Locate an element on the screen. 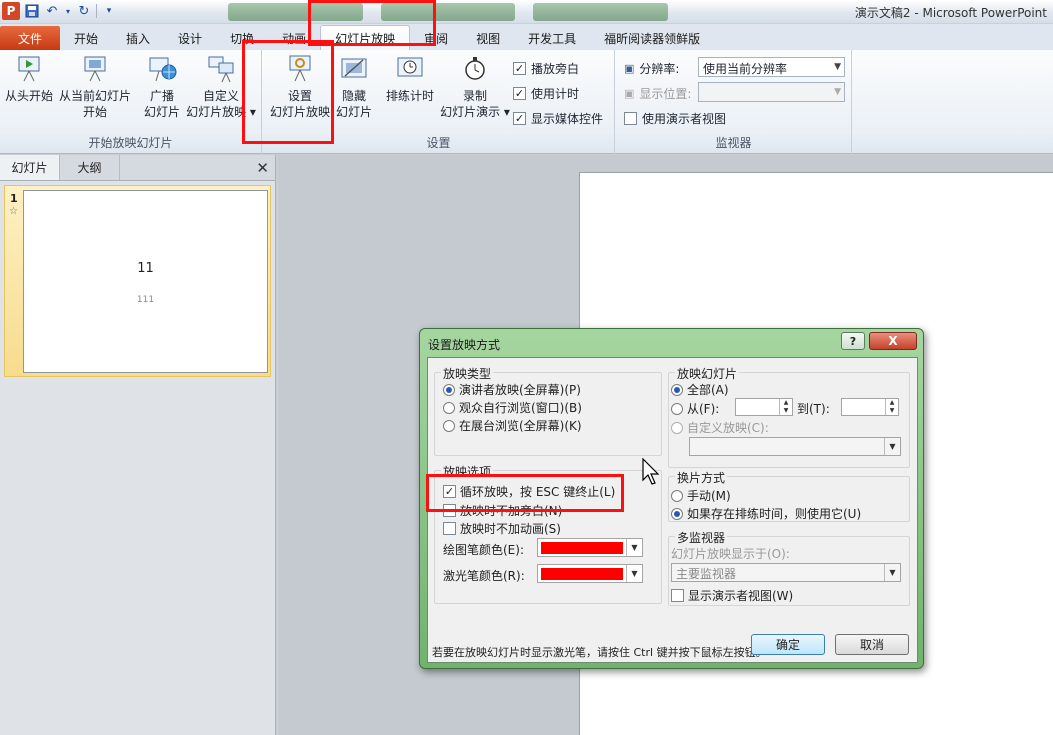 This screenshot has width=1053, height=735. resolution-icon: ▣ is located at coordinates (629, 68).